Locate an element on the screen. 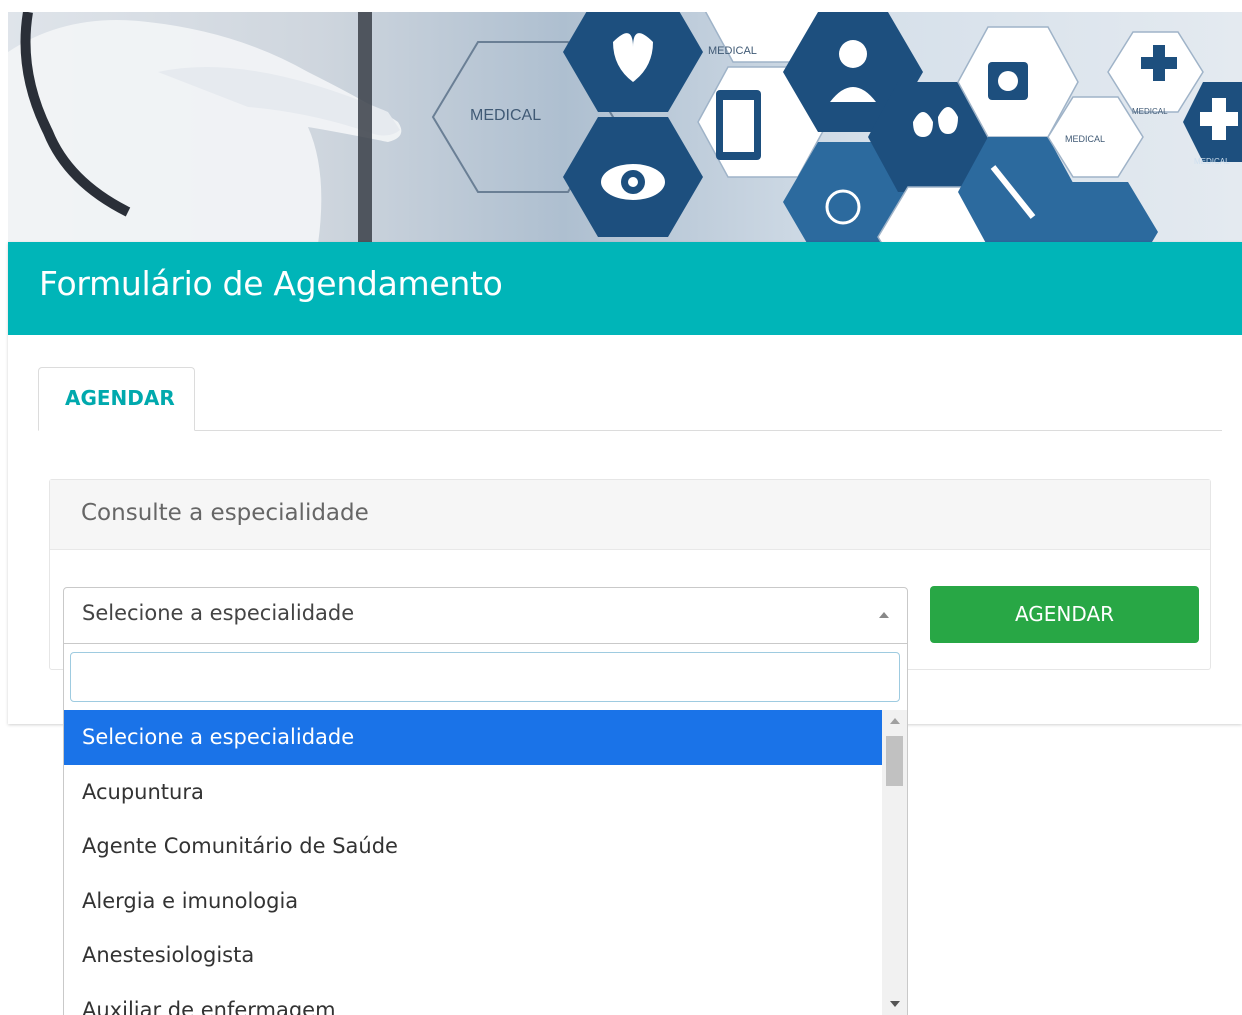  scrollbar-thumb is located at coordinates (894, 761).